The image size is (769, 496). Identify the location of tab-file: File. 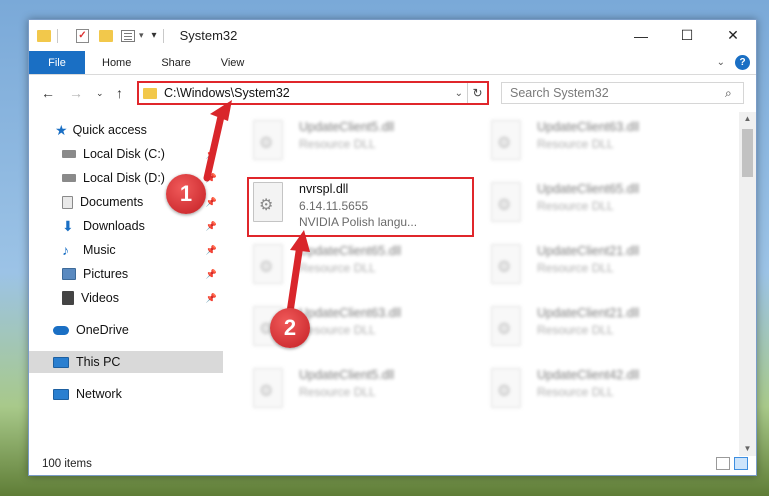
(57, 62).